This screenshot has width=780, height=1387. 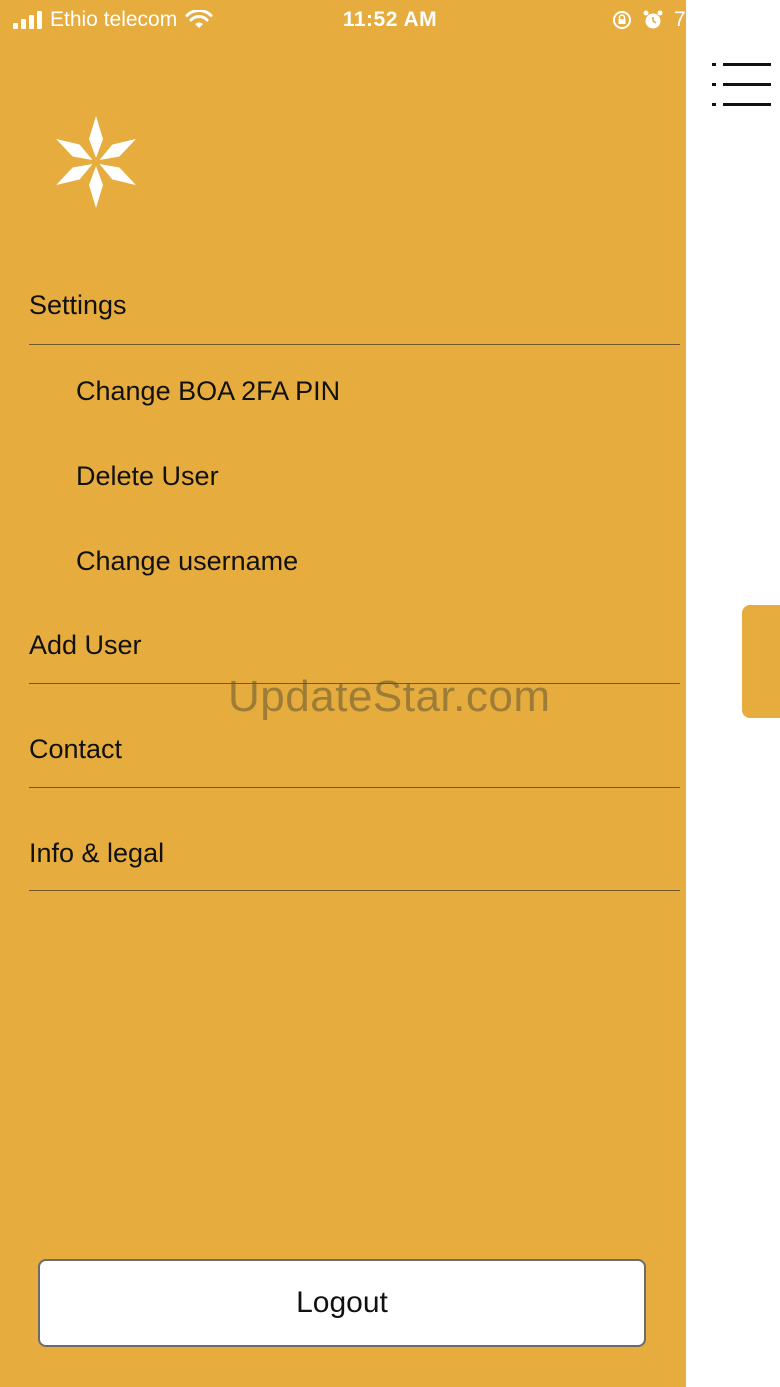 I want to click on menu-item-change-2fa-pin: Change BOA 2FA PIN, so click(x=376, y=396).